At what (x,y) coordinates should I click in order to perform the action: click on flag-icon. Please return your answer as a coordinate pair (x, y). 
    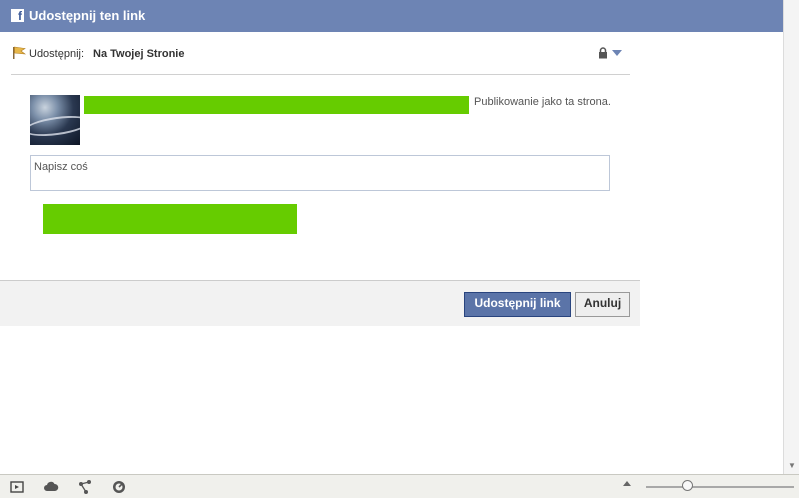
    Looking at the image, I should click on (19, 52).